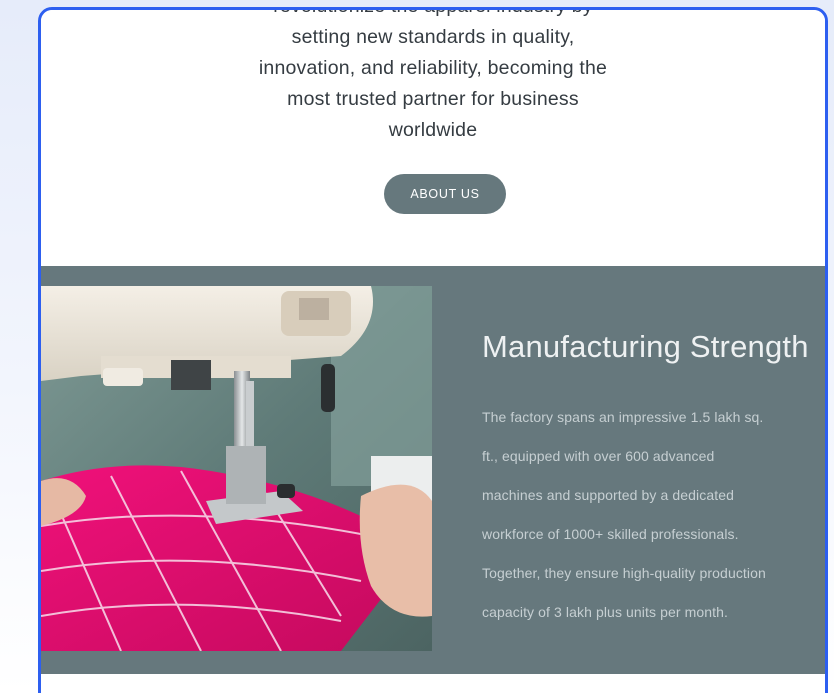 The width and height of the screenshot is (834, 693). What do you see at coordinates (433, 13) in the screenshot?
I see `mission-line: revolutionize the apparel industry by` at bounding box center [433, 13].